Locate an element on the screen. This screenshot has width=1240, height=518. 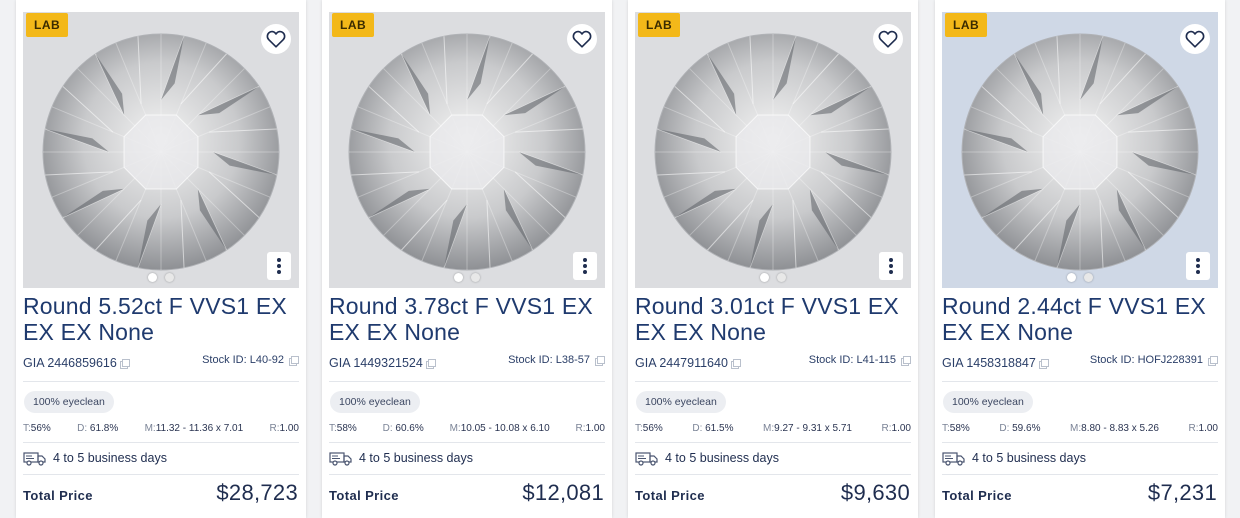
diamond-title: Round 2.44ct F VVS1 EX EX EX None is located at coordinates (1083, 319).